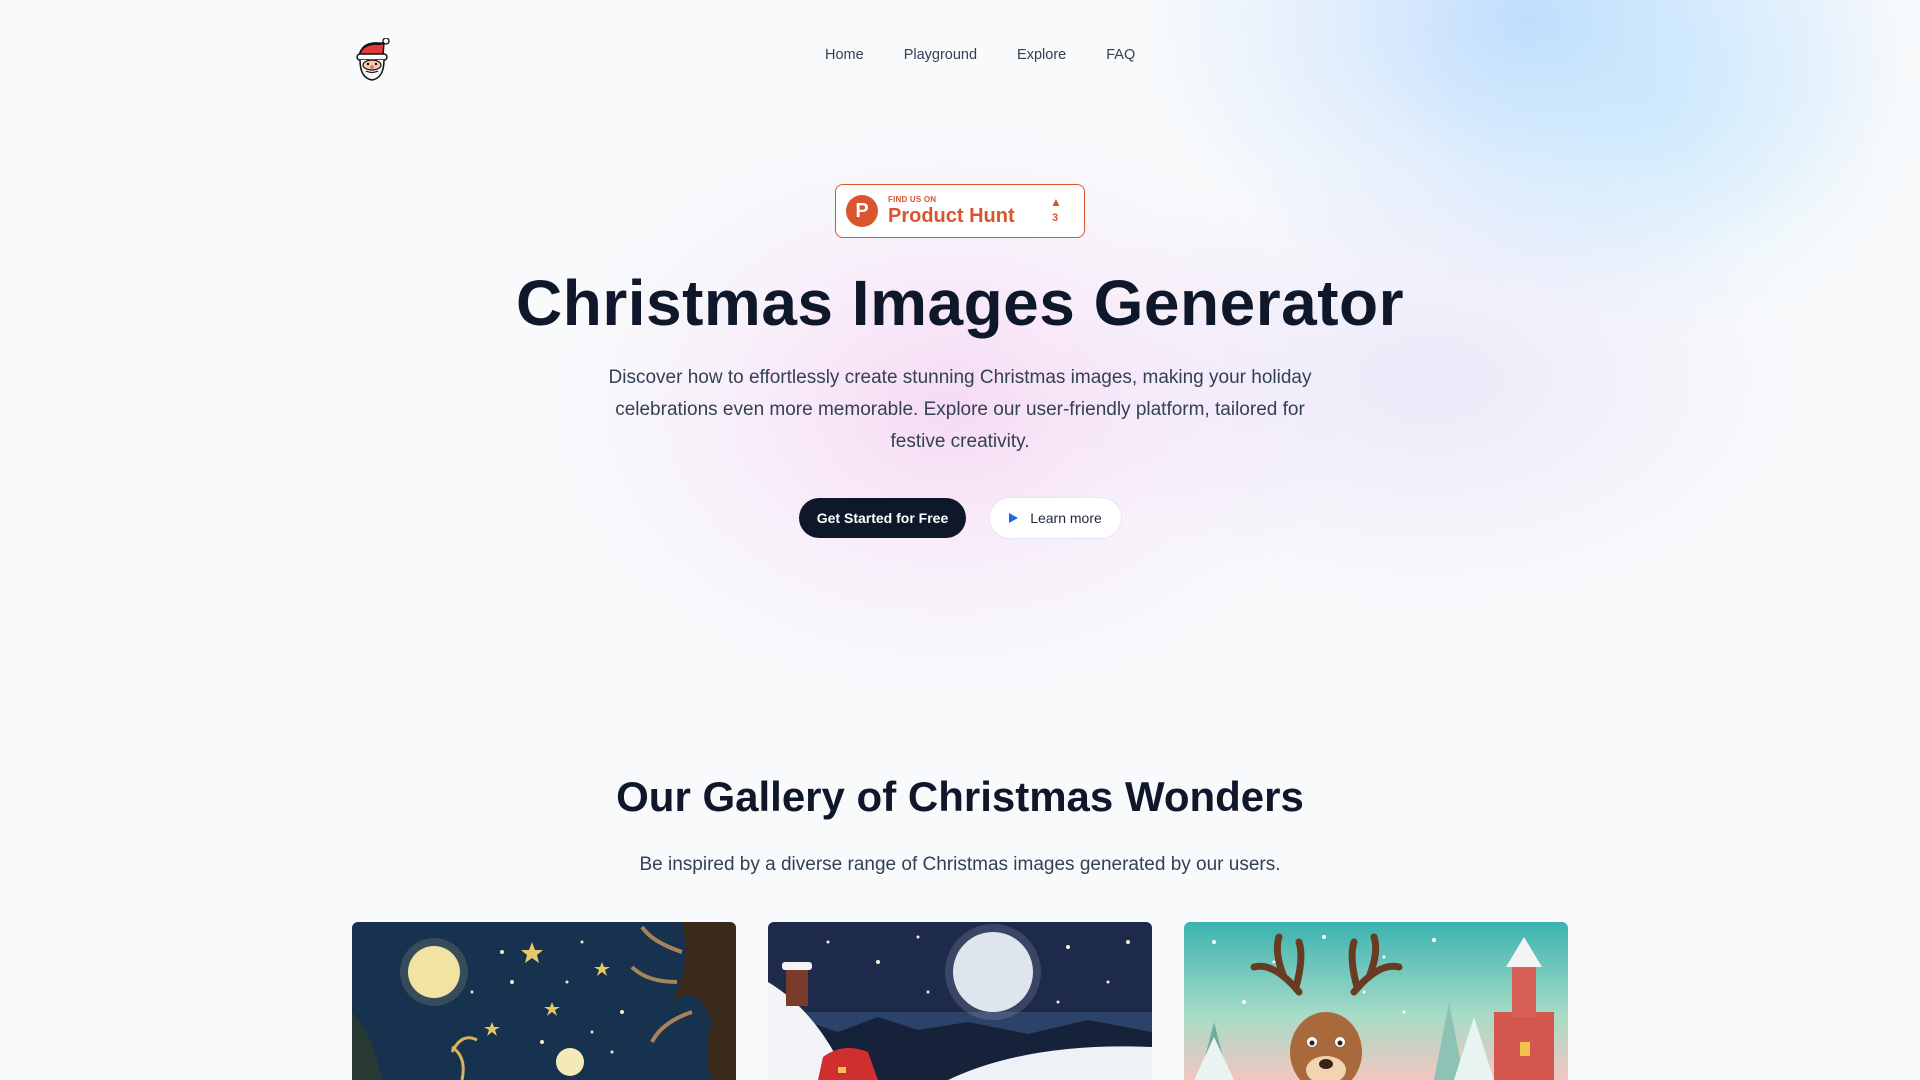 This screenshot has width=1920, height=1080. Describe the element at coordinates (862, 211) in the screenshot. I see `product-hunt-logo-icon: P` at that location.